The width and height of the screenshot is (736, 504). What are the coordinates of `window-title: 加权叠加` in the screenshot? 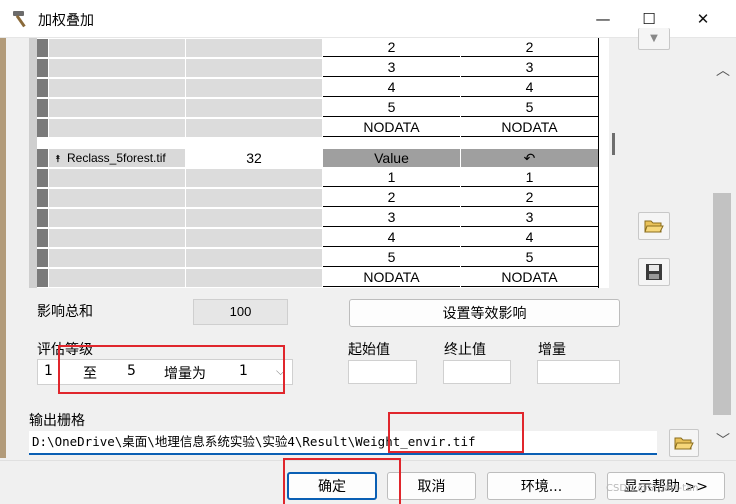 It's located at (66, 21).